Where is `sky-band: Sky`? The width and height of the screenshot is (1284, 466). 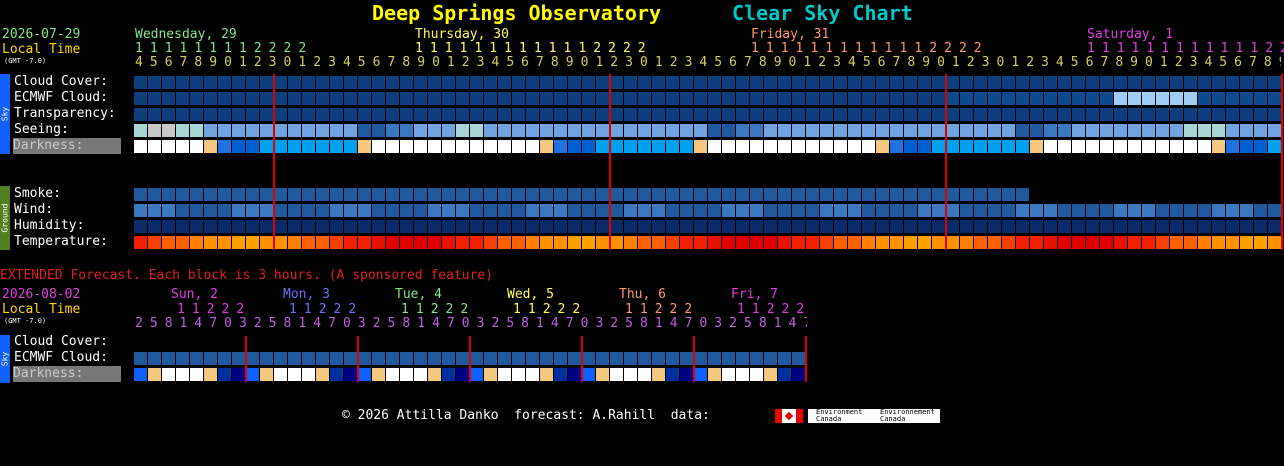 sky-band: Sky is located at coordinates (5, 114).